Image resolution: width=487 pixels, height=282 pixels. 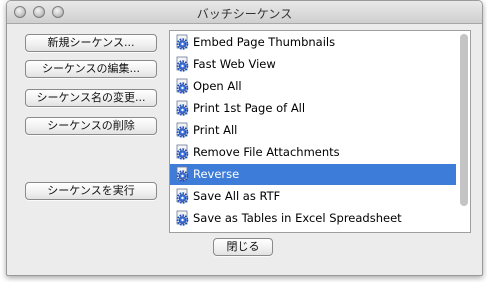 What do you see at coordinates (264, 42) in the screenshot?
I see `sequence-name: Embed Page Thumbnails` at bounding box center [264, 42].